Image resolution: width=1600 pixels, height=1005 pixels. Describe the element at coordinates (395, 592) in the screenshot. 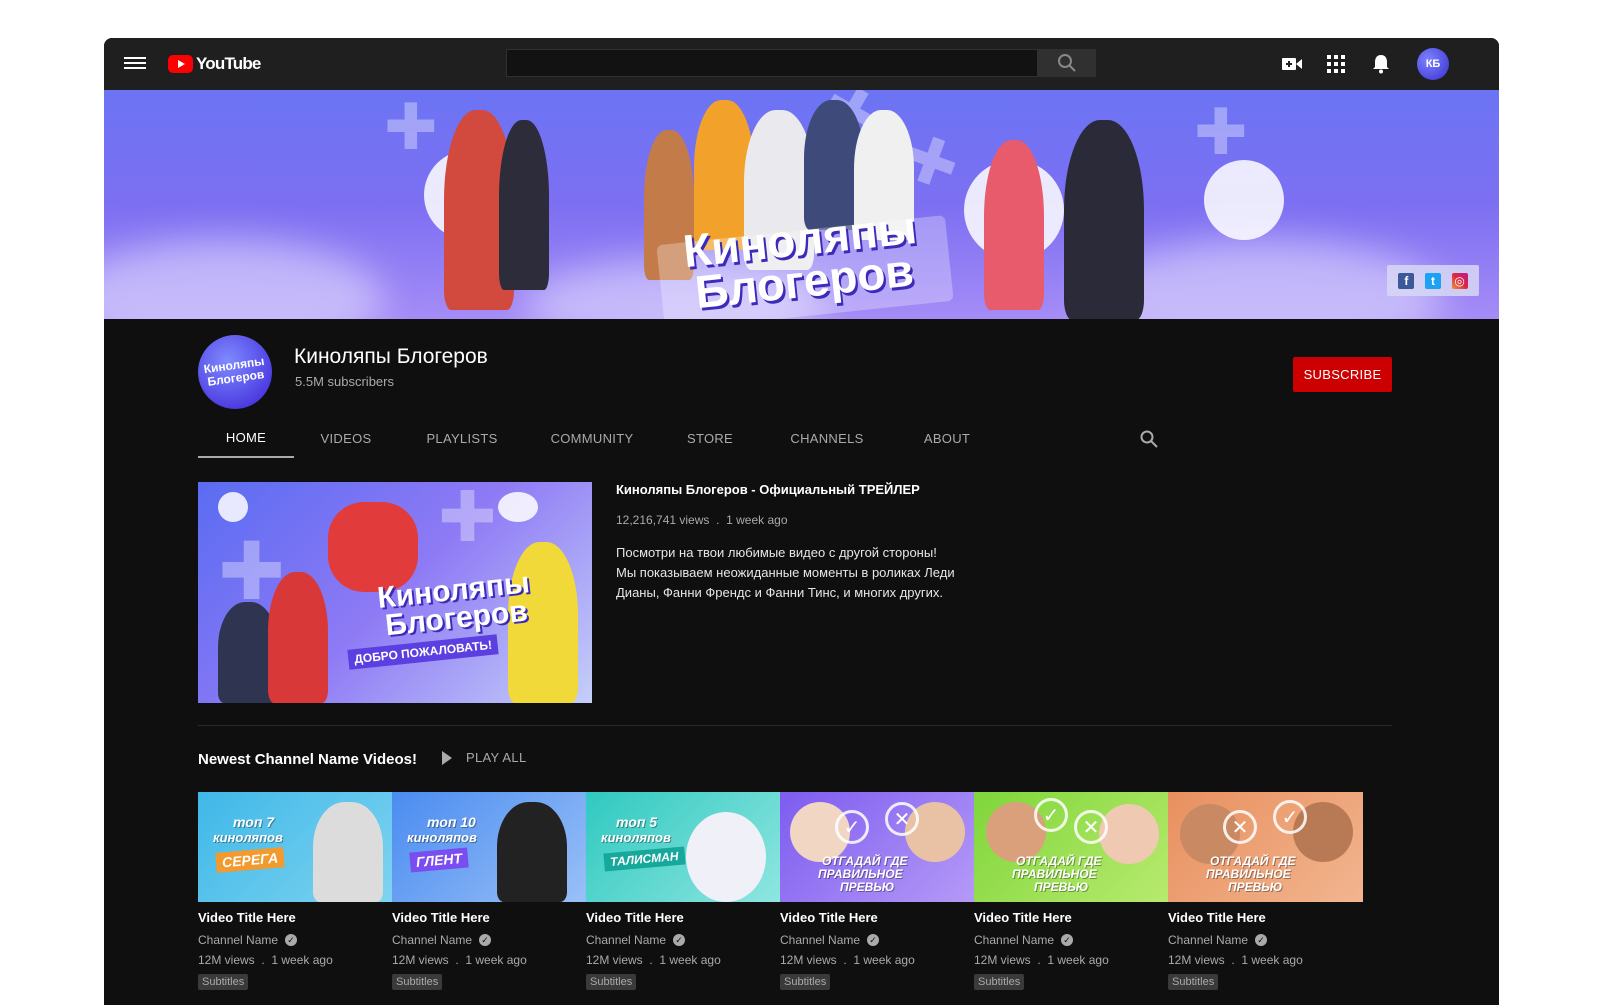

I see `featured-video-thumbnail: ✚ ✚ Киноляпы Блогеров ДОБРО ПОЖАЛОВАТЬ!` at that location.